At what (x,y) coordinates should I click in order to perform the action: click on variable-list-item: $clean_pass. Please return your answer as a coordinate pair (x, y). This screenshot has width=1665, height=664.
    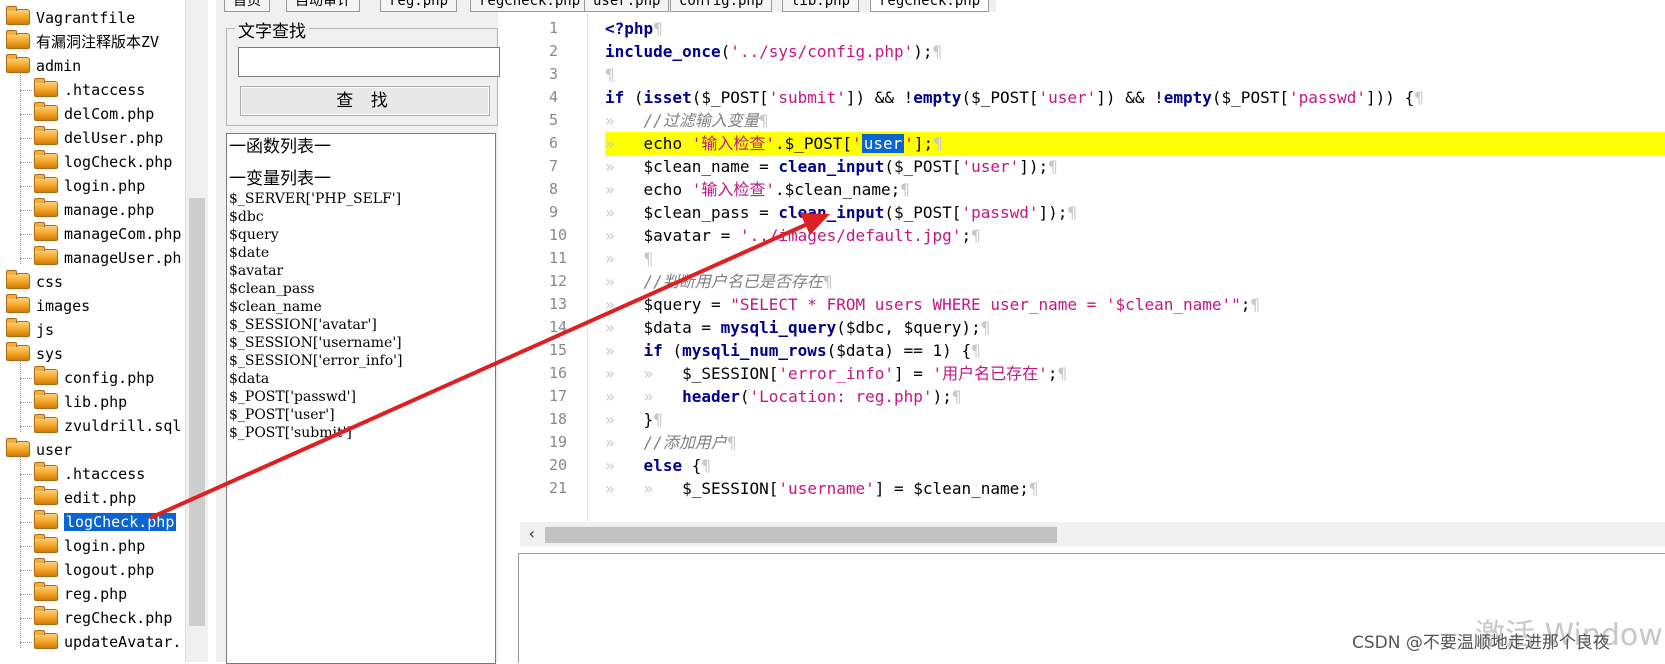
    Looking at the image, I should click on (361, 289).